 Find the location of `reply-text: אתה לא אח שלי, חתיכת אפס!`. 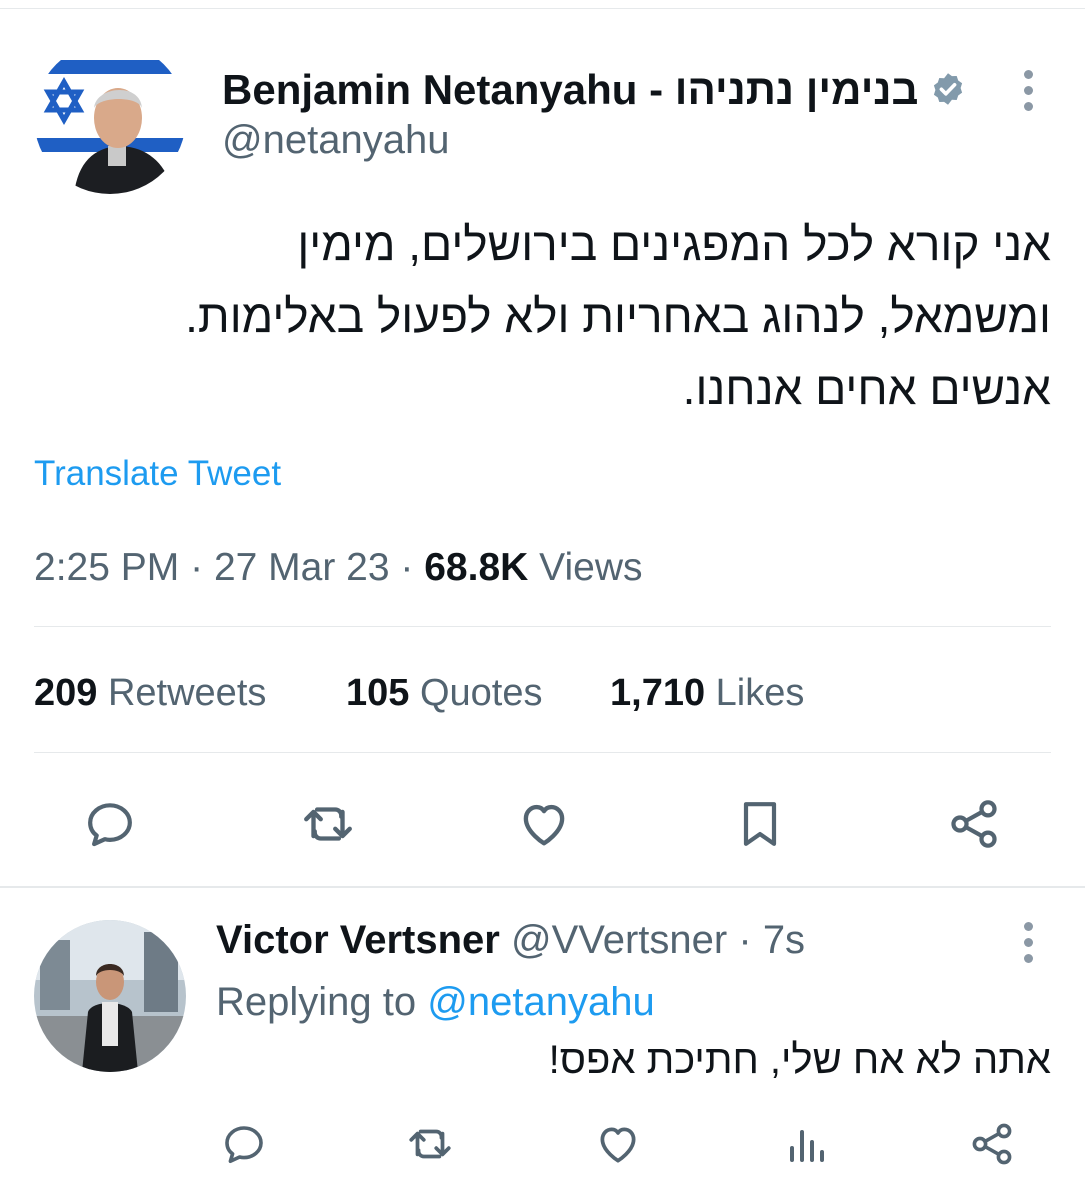

reply-text: אתה לא אח שלי, חתיכת אפס! is located at coordinates (799, 1060).